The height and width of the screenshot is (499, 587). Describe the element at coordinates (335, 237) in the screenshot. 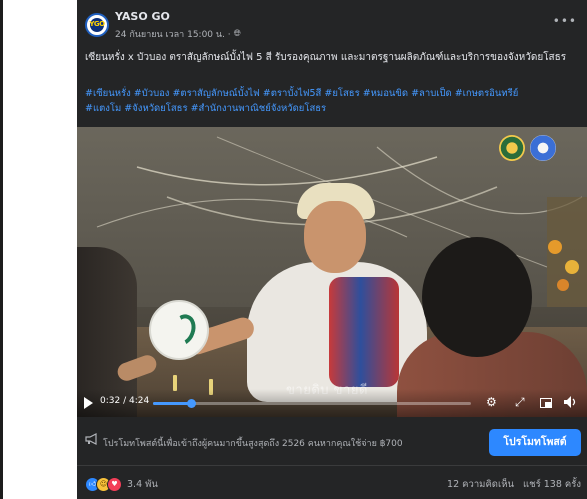

I see `person-center-face` at that location.